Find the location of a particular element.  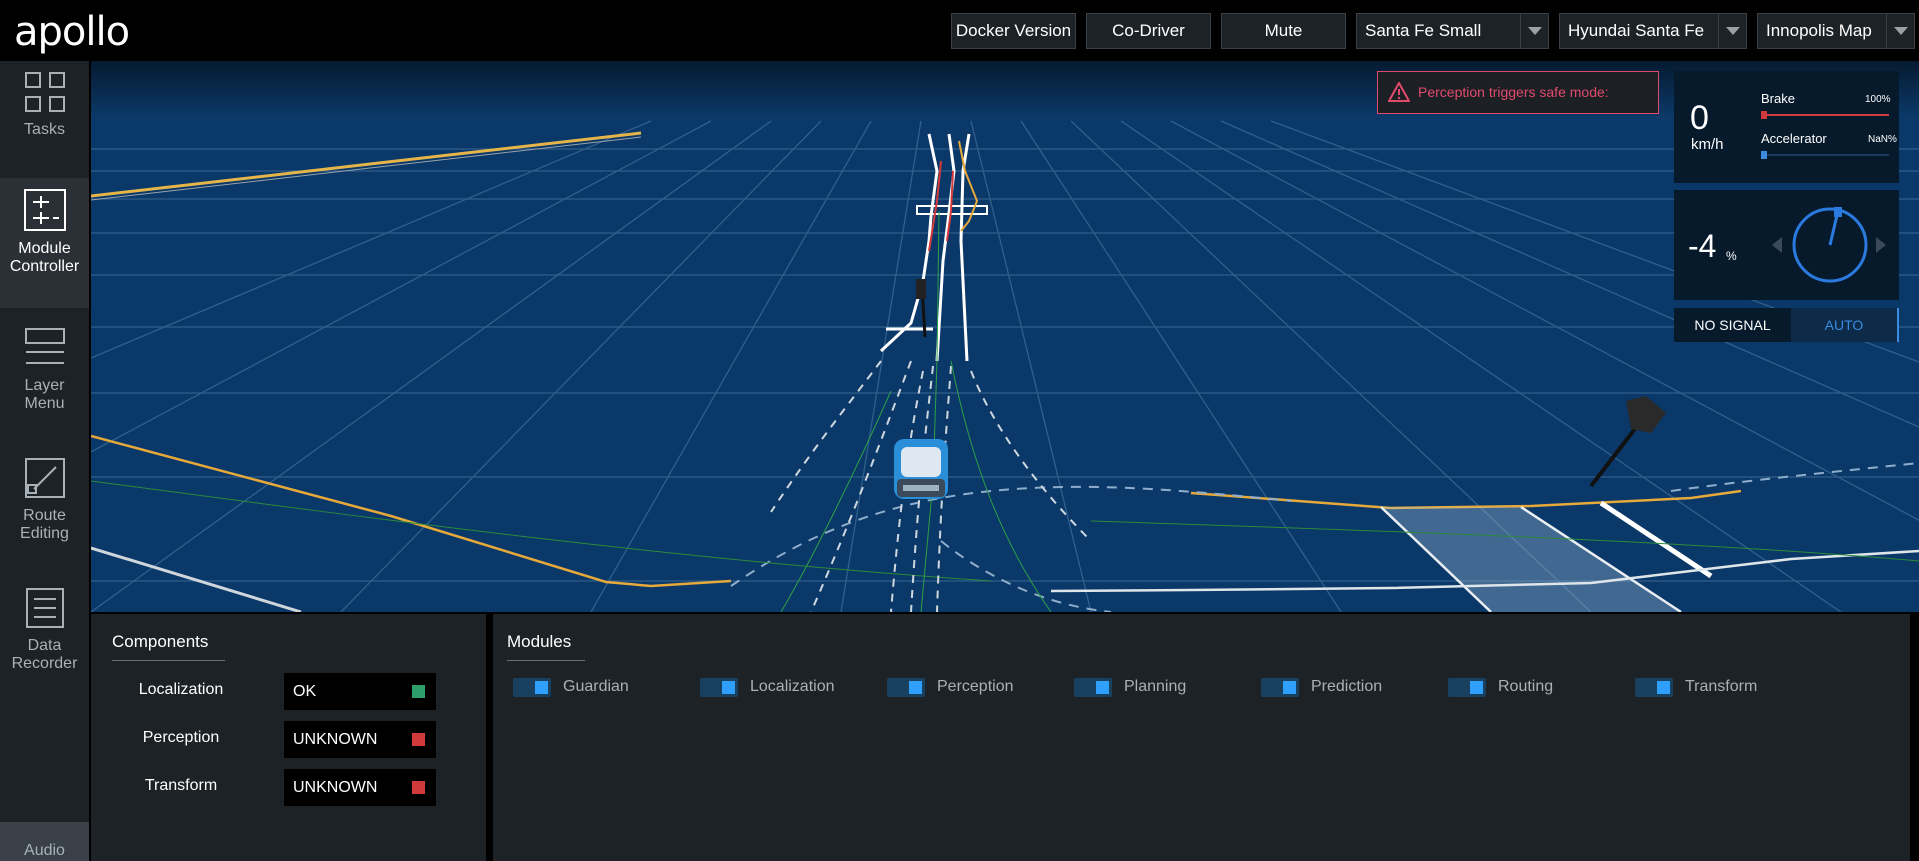

brake-value: 100% is located at coordinates (1878, 99).